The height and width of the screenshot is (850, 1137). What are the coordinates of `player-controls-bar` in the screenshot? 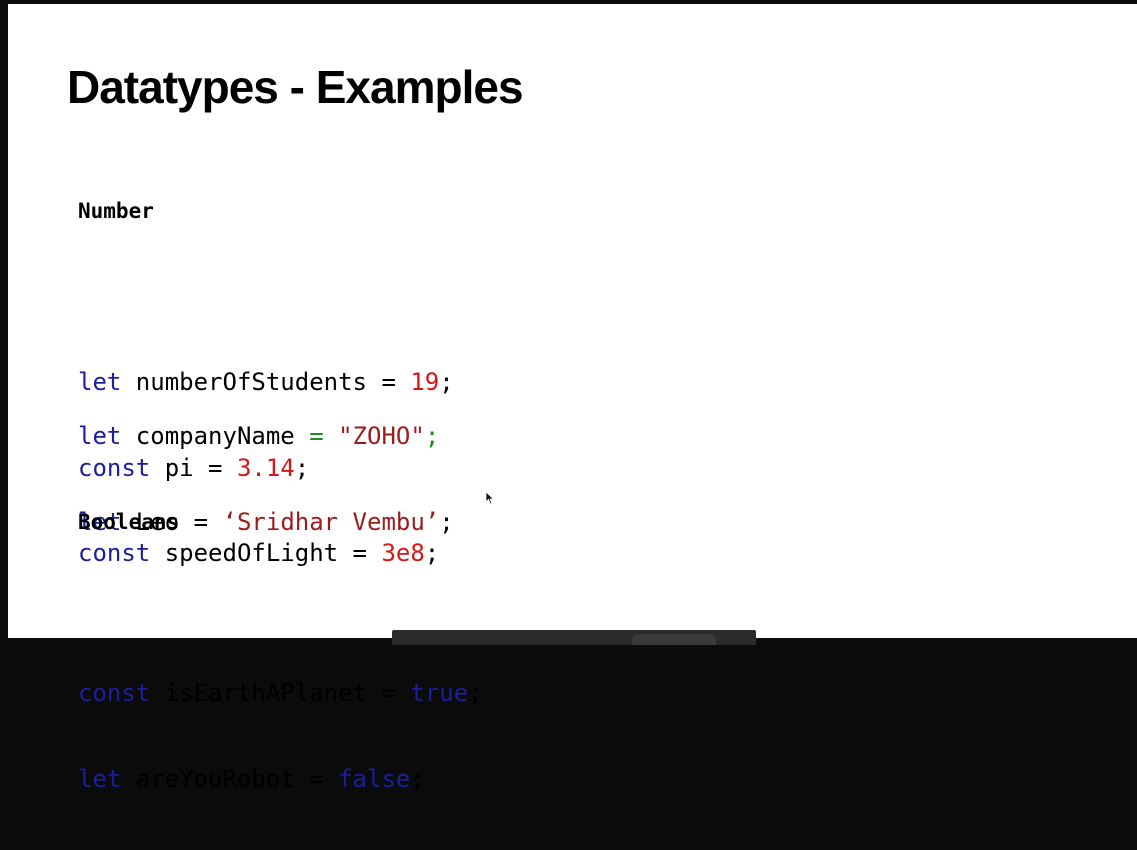 It's located at (574, 637).